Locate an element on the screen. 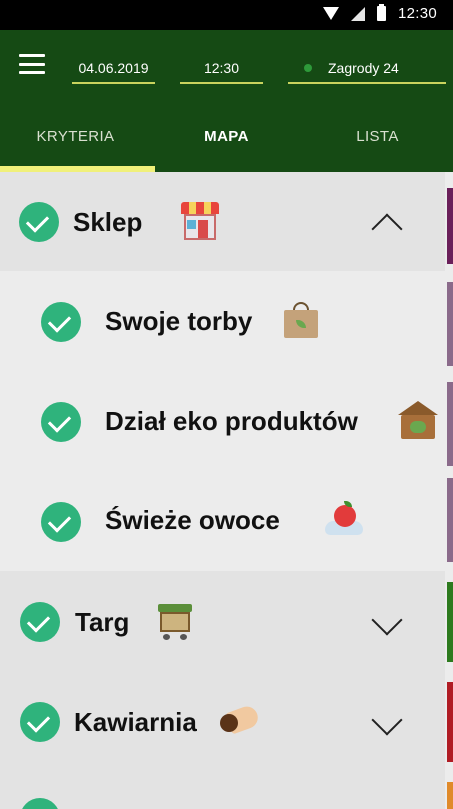  apple-in-hand-icon is located at coordinates (344, 519).